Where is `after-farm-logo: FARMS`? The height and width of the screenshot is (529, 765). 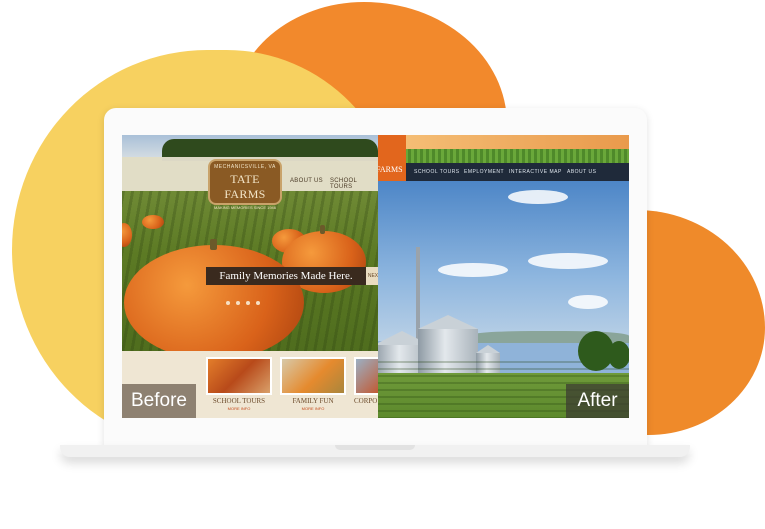
after-farm-logo: FARMS is located at coordinates (392, 160).